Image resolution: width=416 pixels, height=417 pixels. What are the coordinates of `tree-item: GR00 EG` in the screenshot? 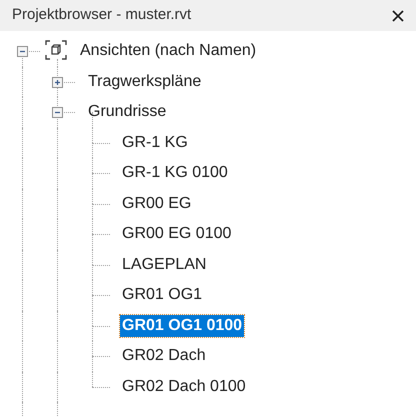 It's located at (157, 203).